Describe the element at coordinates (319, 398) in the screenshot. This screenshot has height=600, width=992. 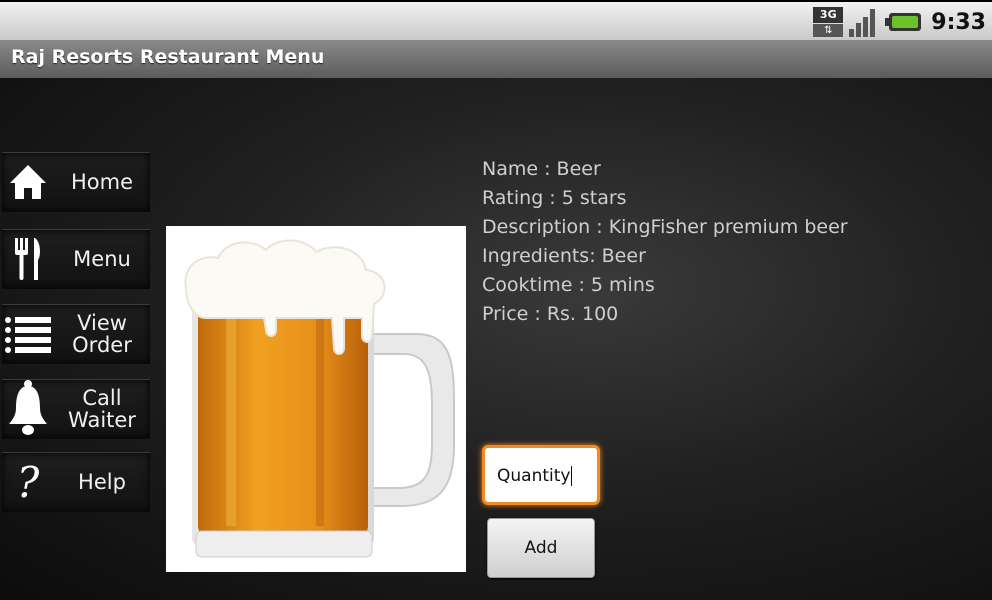
I see `beer-mug-illustration` at that location.